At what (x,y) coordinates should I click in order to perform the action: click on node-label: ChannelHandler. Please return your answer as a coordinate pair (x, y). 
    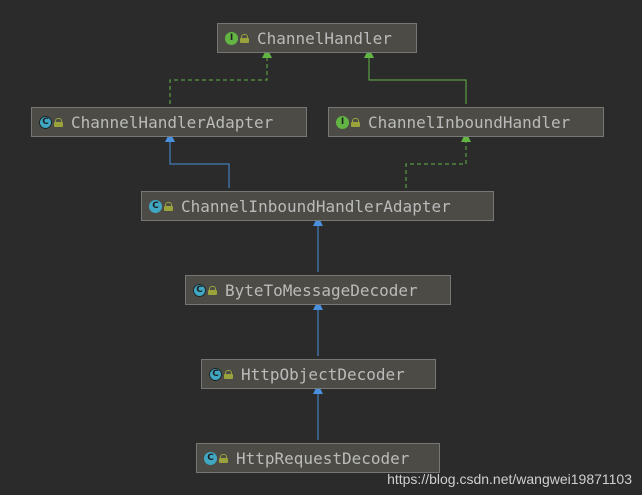
    Looking at the image, I should click on (324, 38).